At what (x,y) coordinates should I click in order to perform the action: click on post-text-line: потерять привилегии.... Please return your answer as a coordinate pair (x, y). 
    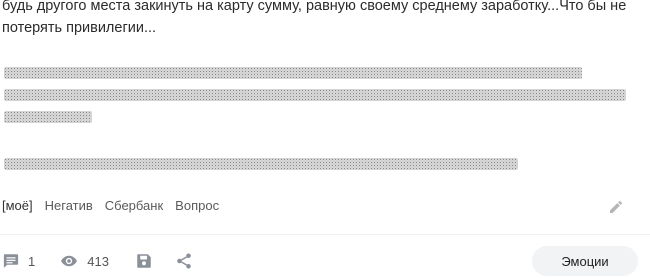
    Looking at the image, I should click on (79, 28).